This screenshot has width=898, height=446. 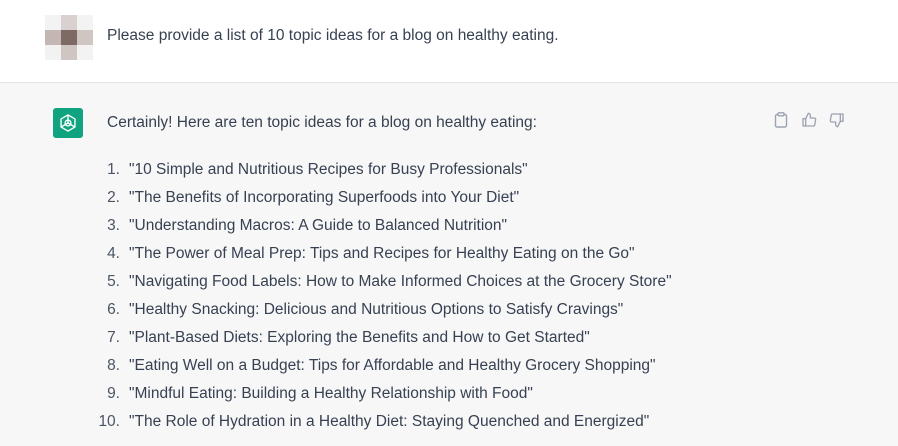 I want to click on thumbs-down-icon, so click(x=836, y=120).